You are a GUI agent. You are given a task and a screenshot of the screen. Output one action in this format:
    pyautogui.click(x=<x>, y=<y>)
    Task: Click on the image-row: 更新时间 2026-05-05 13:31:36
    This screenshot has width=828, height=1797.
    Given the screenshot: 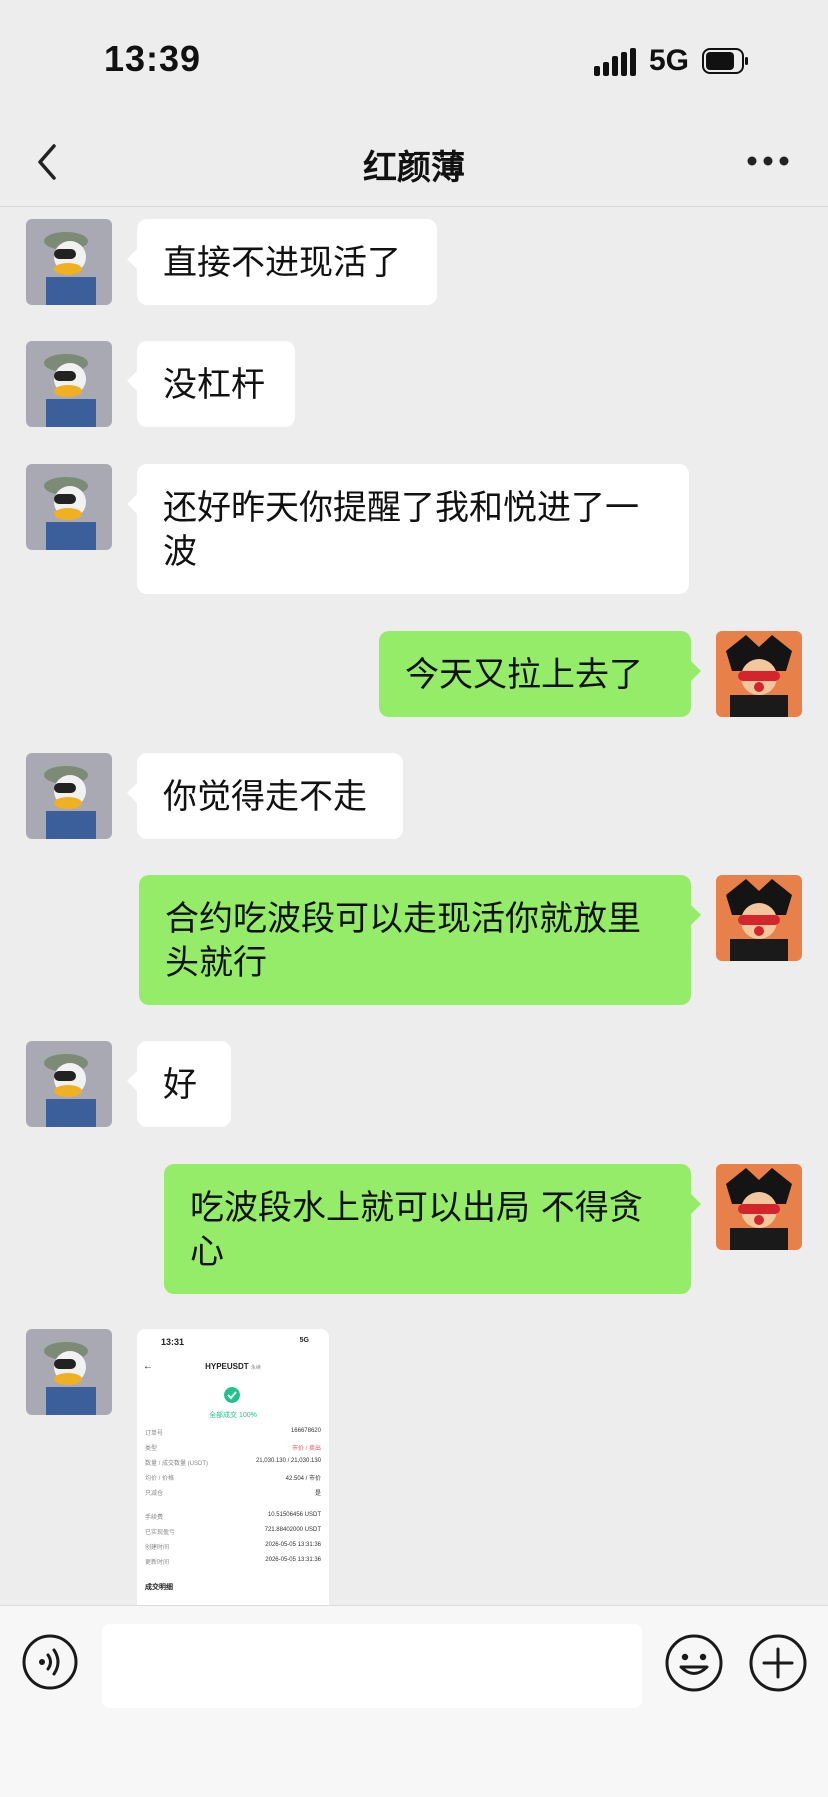 What is the action you would take?
    pyautogui.click(x=233, y=1561)
    